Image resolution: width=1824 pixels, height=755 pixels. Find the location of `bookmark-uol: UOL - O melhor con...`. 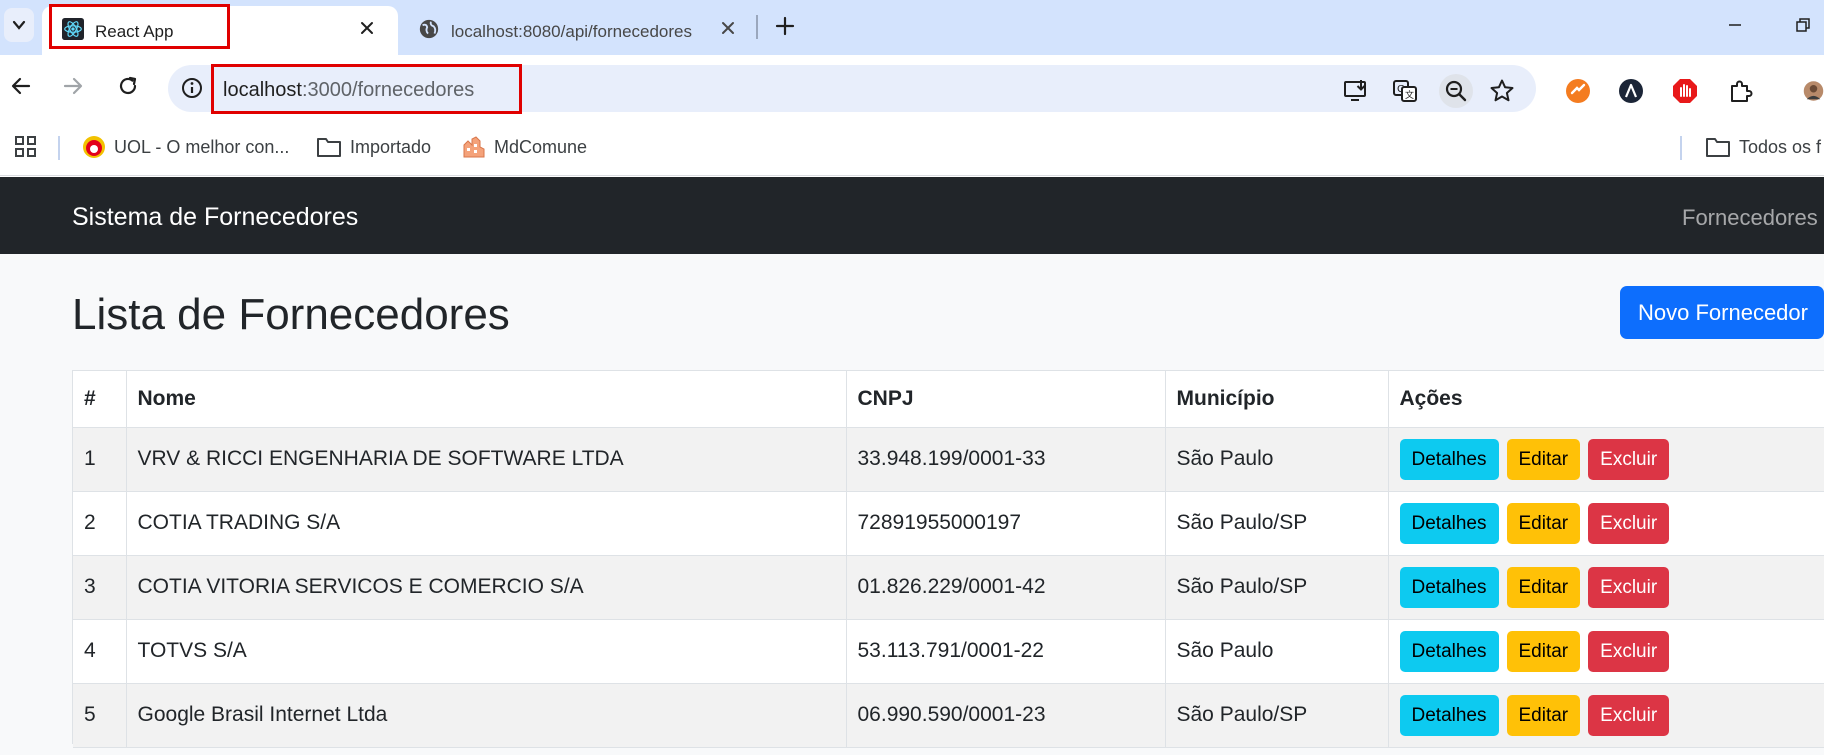

bookmark-uol: UOL - O melhor con... is located at coordinates (185, 147).